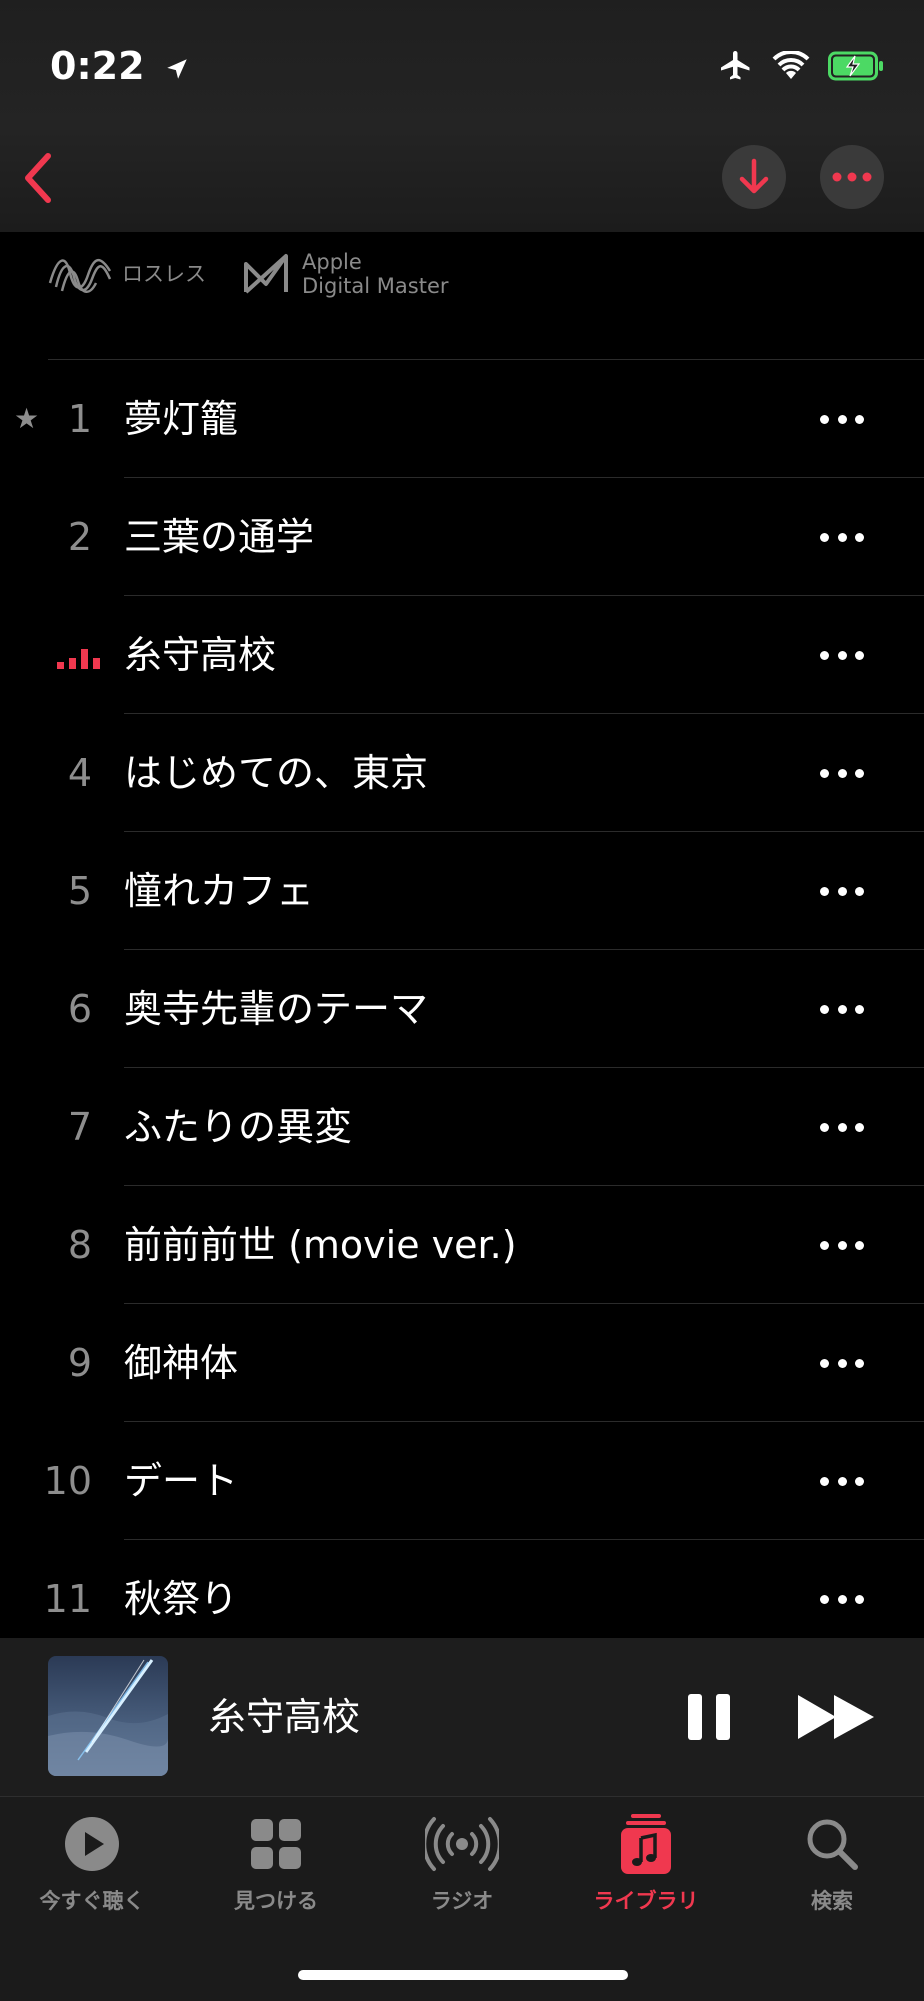 Image resolution: width=924 pixels, height=2001 pixels. What do you see at coordinates (97, 66) in the screenshot?
I see `status-time-text: 0:22` at bounding box center [97, 66].